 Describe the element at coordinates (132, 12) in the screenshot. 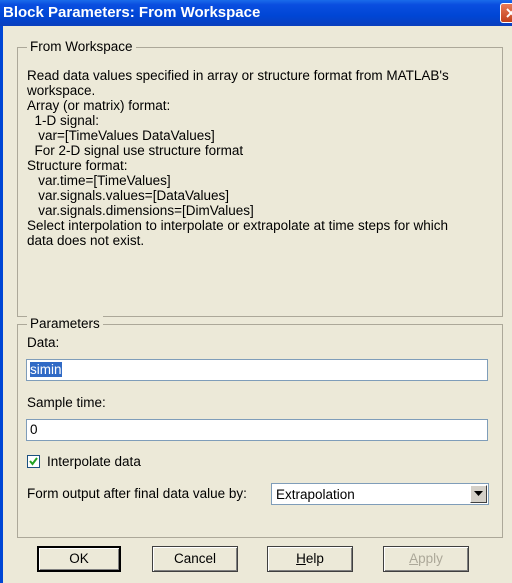

I see `window-title: Block Parameters: From Workspace` at that location.